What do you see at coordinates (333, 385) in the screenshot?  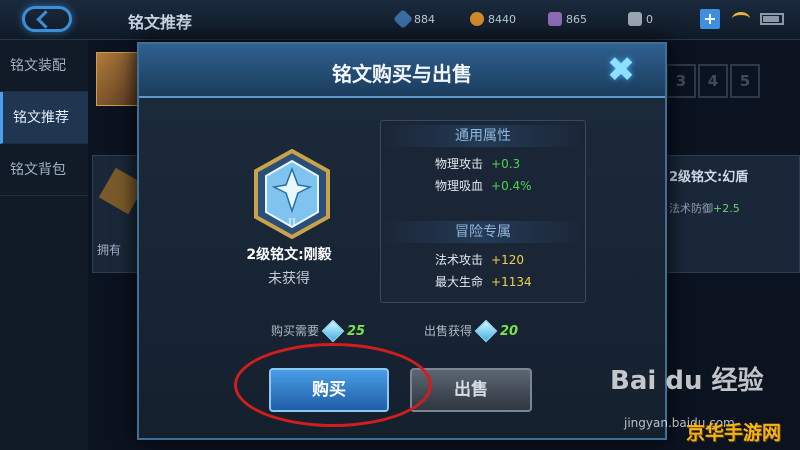 I see `highlight-circle` at bounding box center [333, 385].